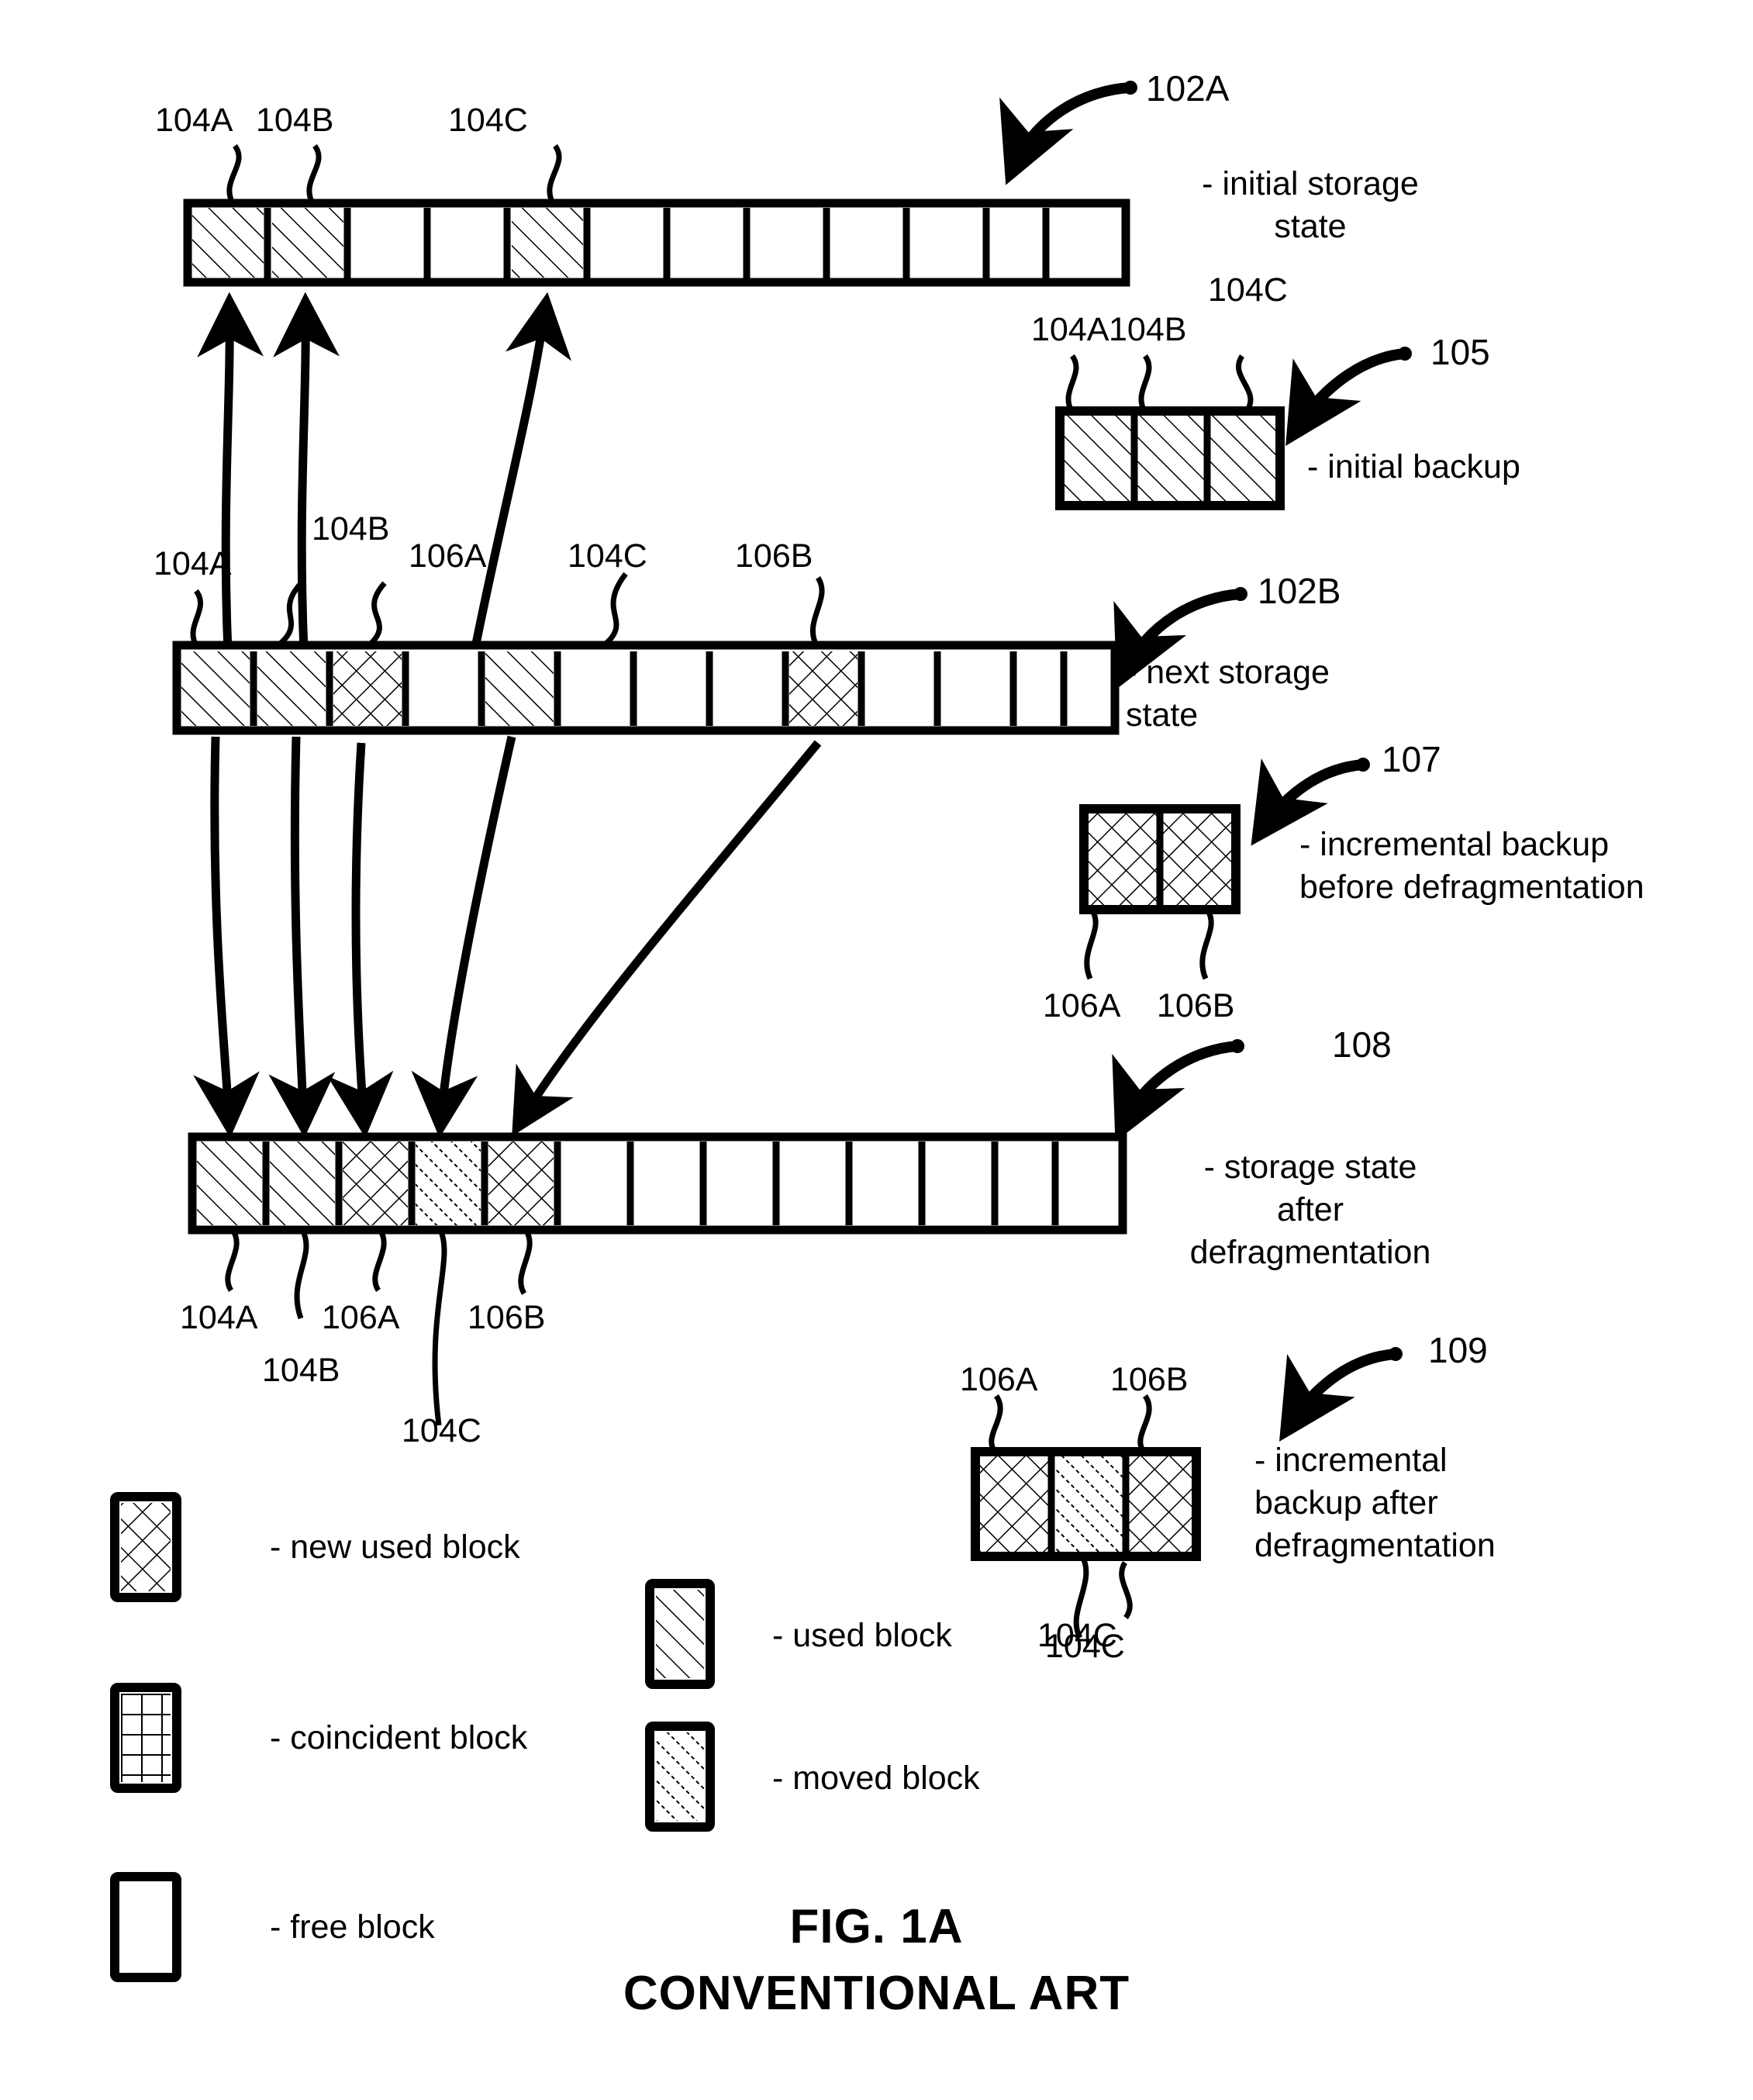  What do you see at coordinates (1077, 1635) in the screenshot?
I see `legend-stray-ref-104C: 104C` at bounding box center [1077, 1635].